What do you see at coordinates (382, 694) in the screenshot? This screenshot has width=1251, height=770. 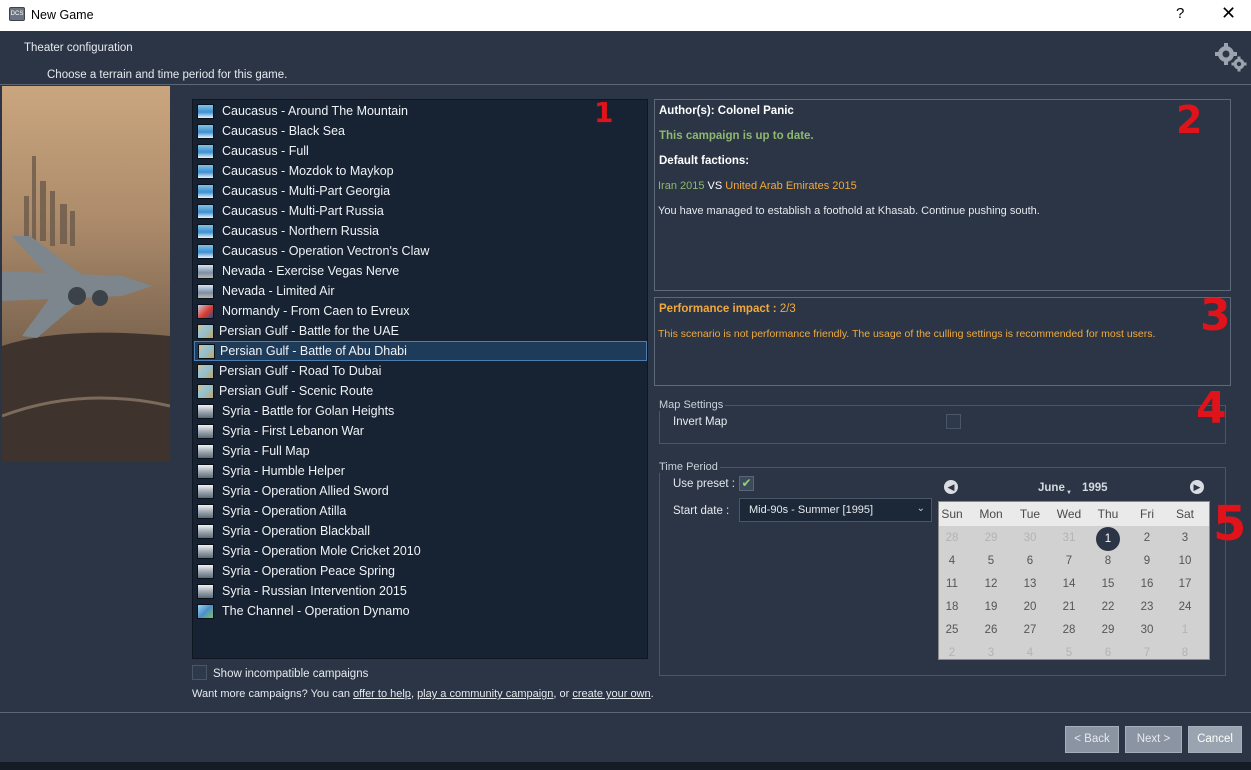 I see `offer-to-help-link: offer to help` at bounding box center [382, 694].